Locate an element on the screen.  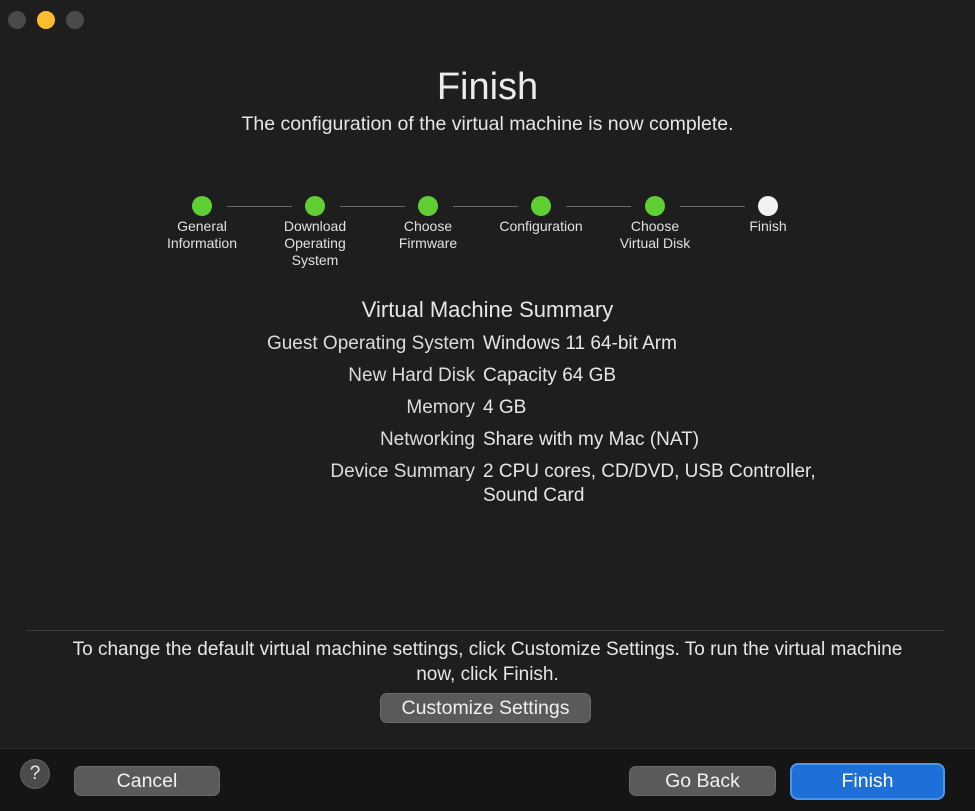
section-divider is located at coordinates (485, 630).